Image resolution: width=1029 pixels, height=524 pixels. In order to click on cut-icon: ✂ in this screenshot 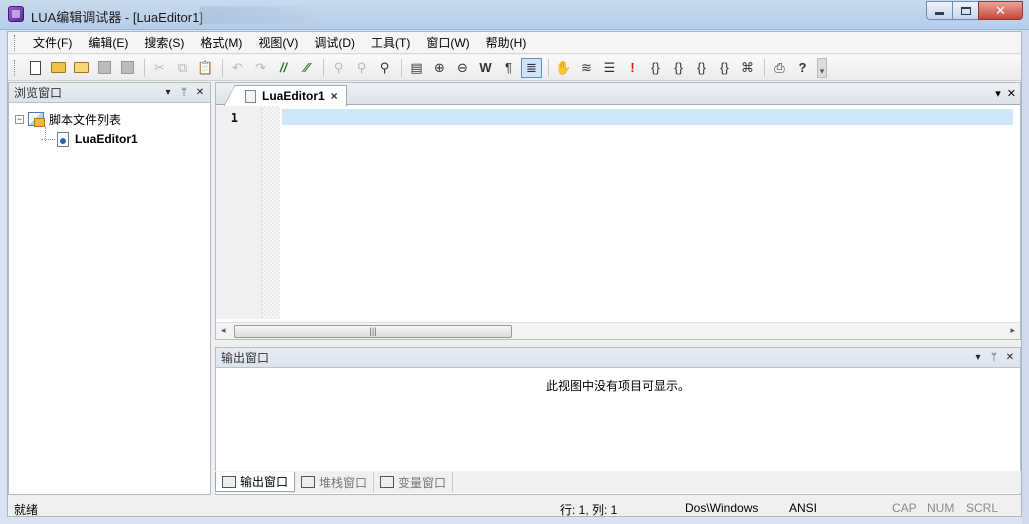, I will do `click(159, 68)`.